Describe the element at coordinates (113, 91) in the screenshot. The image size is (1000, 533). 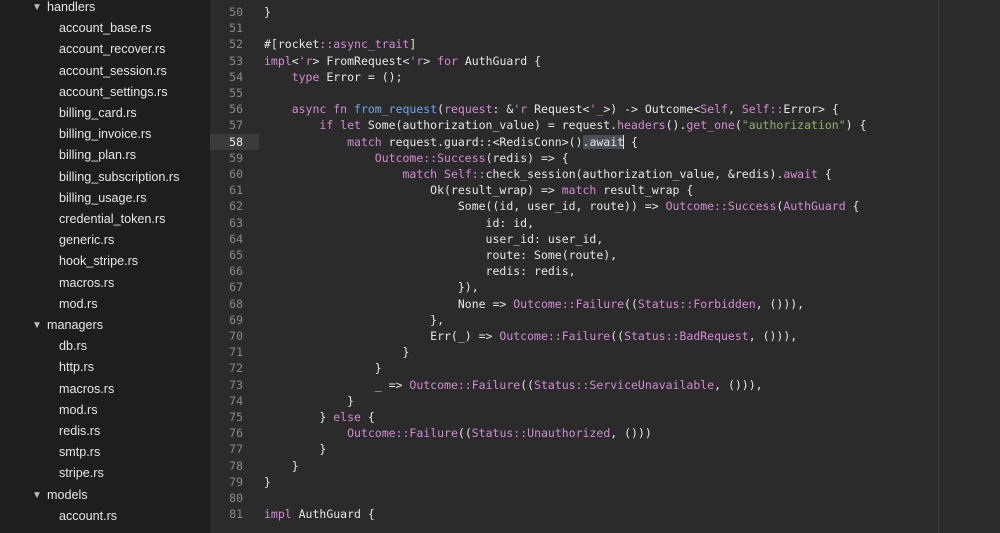
I see `file-name: account_settings.rs` at that location.